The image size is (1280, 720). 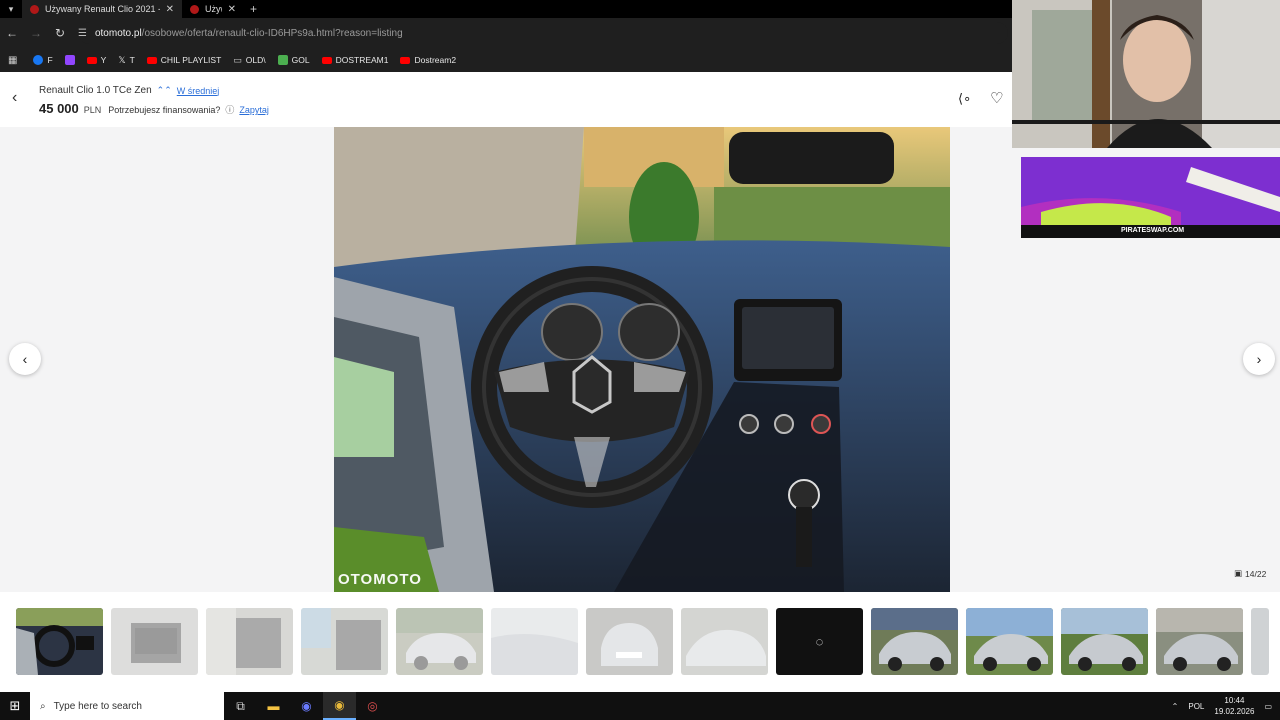 What do you see at coordinates (132, 60) in the screenshot?
I see `bookmark-label: T` at bounding box center [132, 60].